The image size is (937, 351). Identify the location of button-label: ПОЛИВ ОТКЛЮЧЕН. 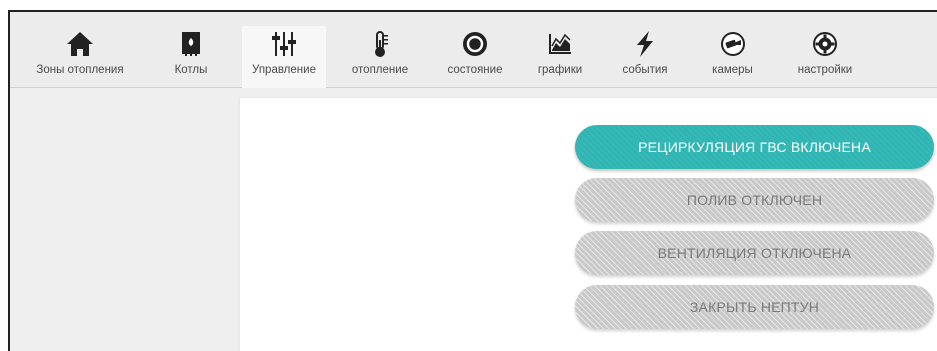
(754, 200).